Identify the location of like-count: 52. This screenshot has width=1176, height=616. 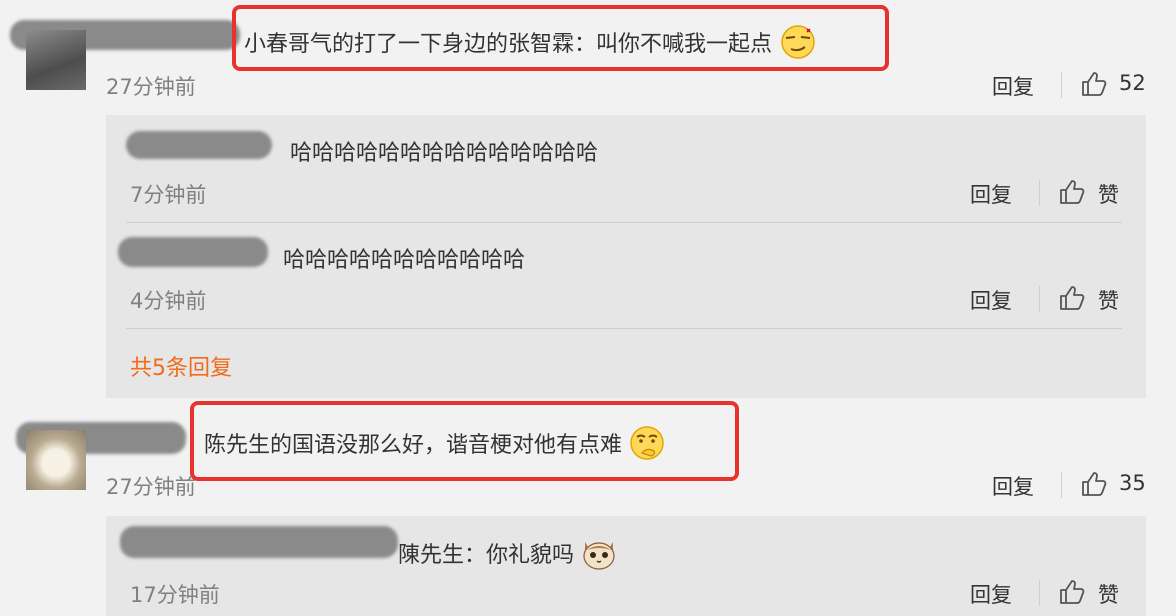
(1132, 83).